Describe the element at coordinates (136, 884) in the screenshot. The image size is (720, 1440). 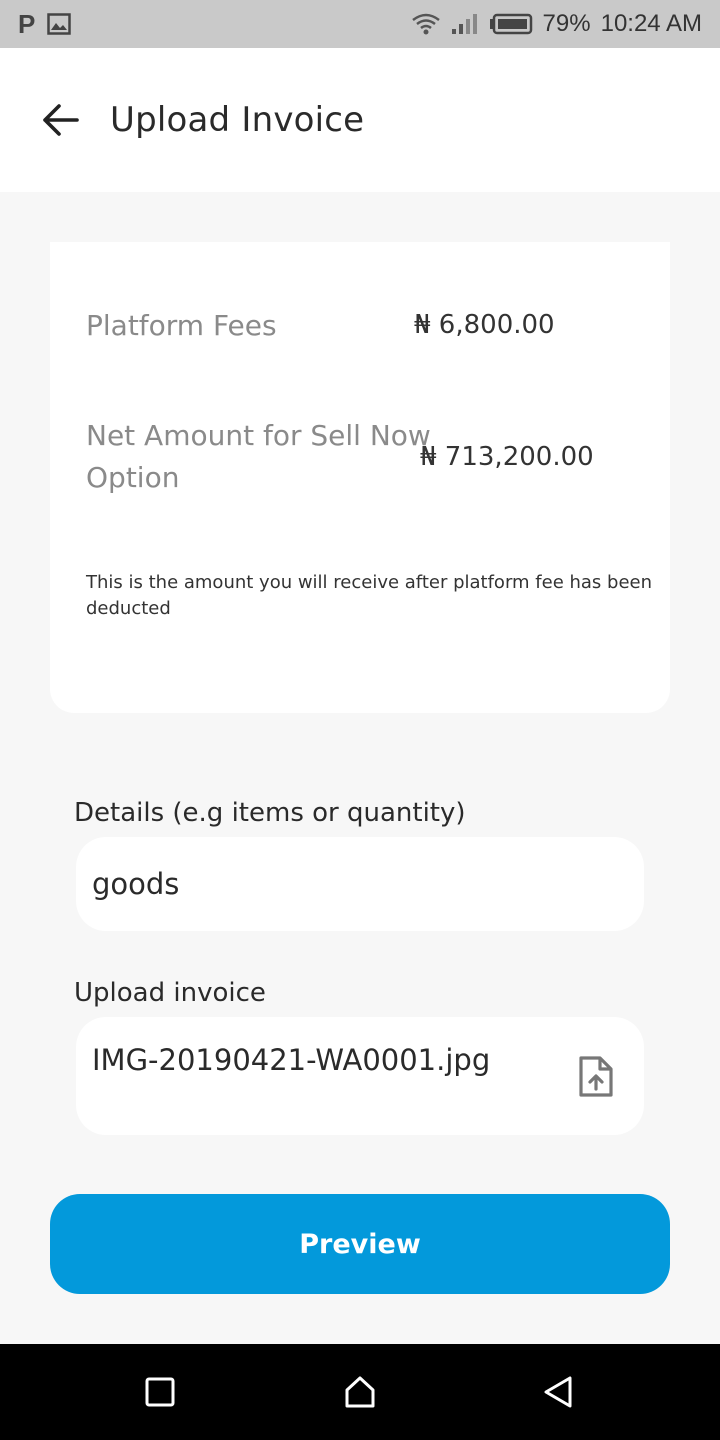
I see `details-value: goods` at that location.